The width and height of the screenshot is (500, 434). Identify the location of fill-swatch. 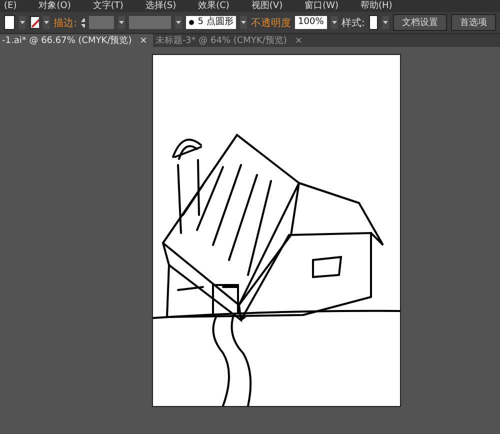
(10, 22).